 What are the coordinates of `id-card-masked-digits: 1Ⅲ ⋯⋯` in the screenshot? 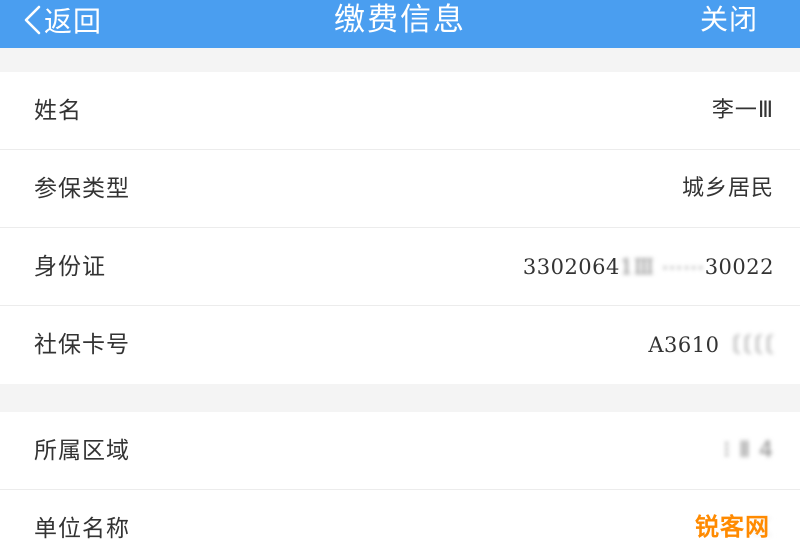 It's located at (662, 267).